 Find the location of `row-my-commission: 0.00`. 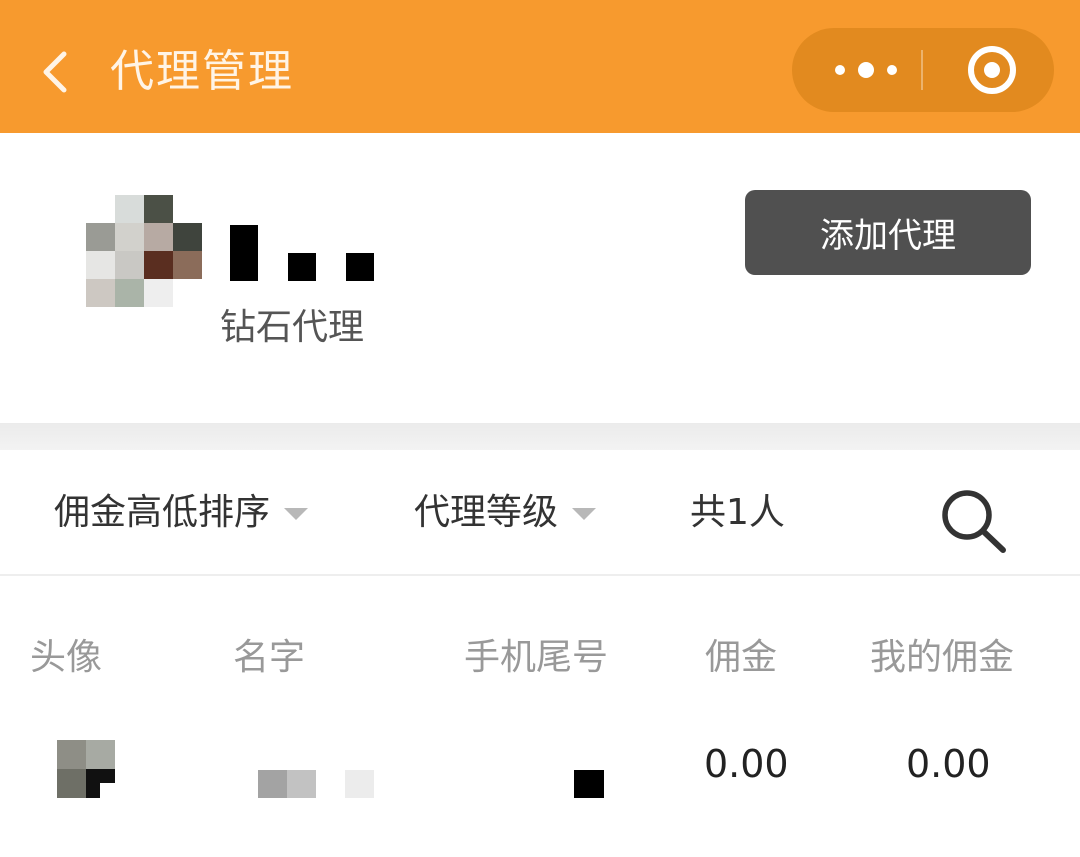

row-my-commission: 0.00 is located at coordinates (948, 764).